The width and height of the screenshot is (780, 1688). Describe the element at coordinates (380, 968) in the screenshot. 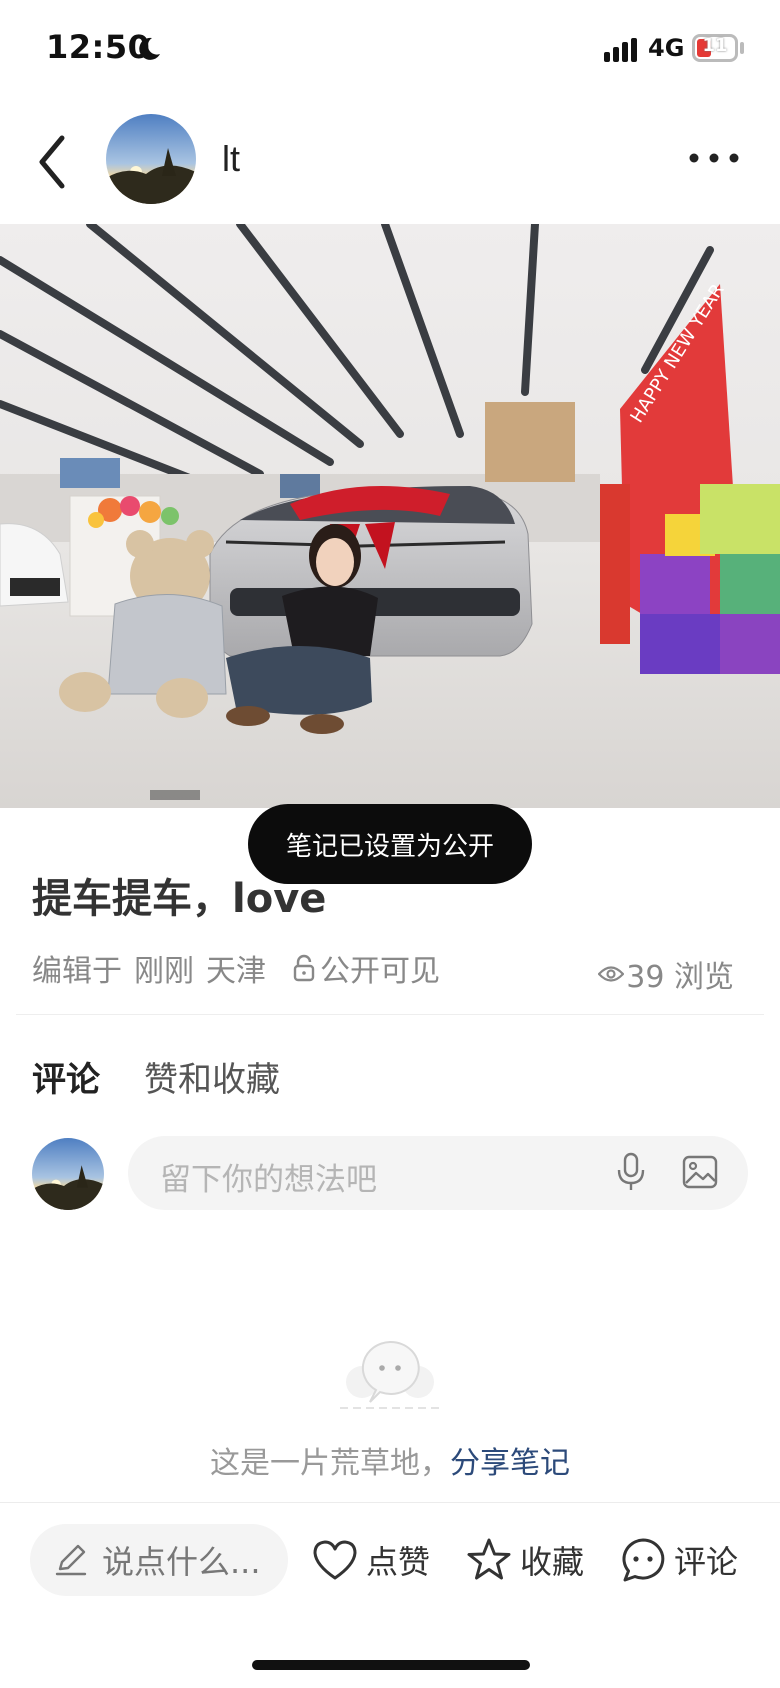

I see `visibility-status: 公开可见` at that location.